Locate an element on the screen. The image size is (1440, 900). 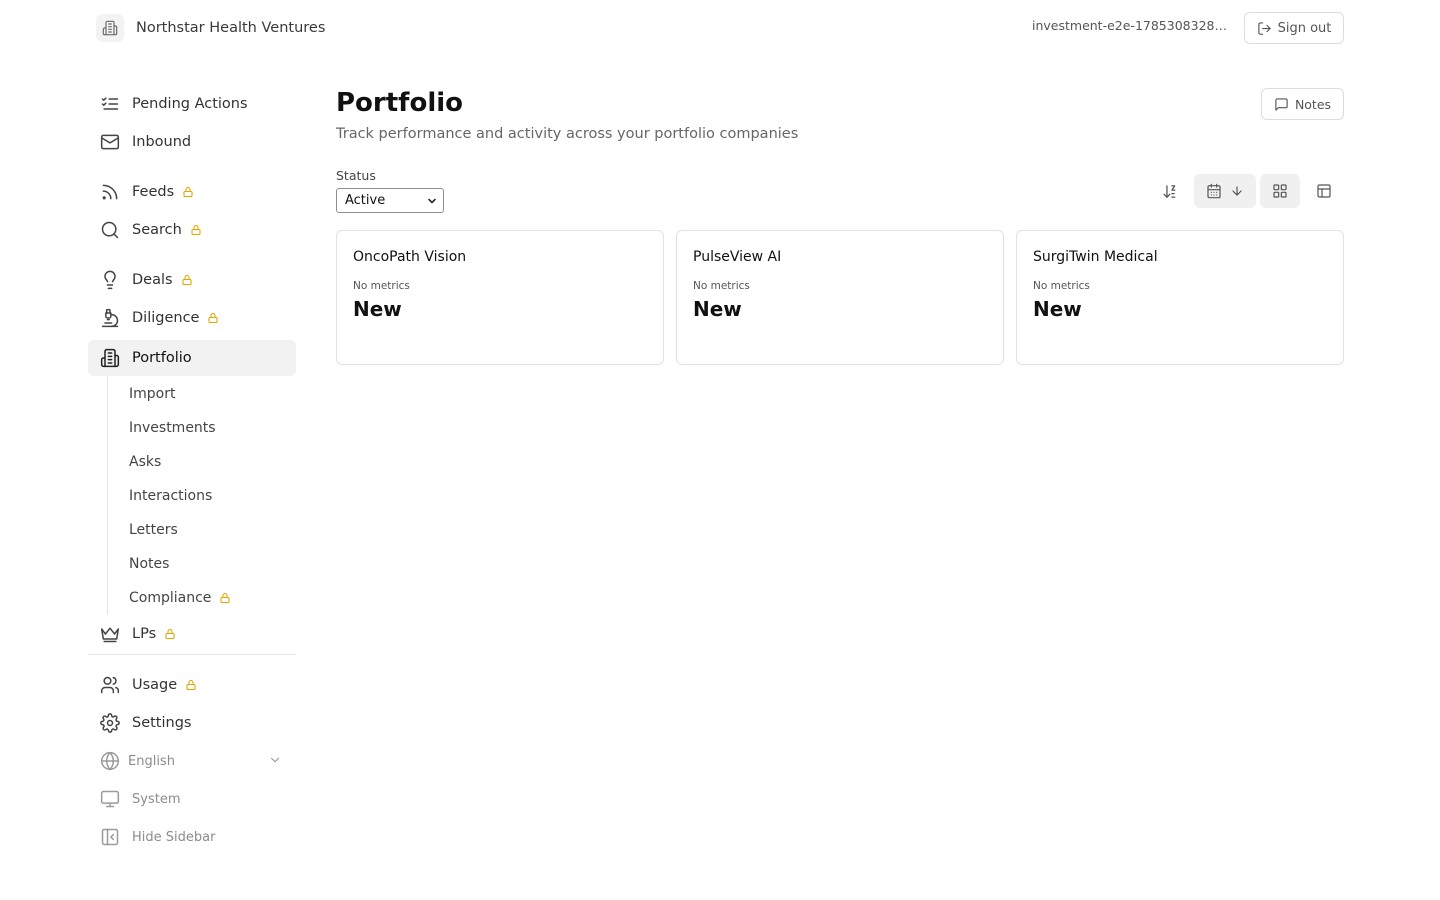
calendar-icon is located at coordinates (1214, 191).